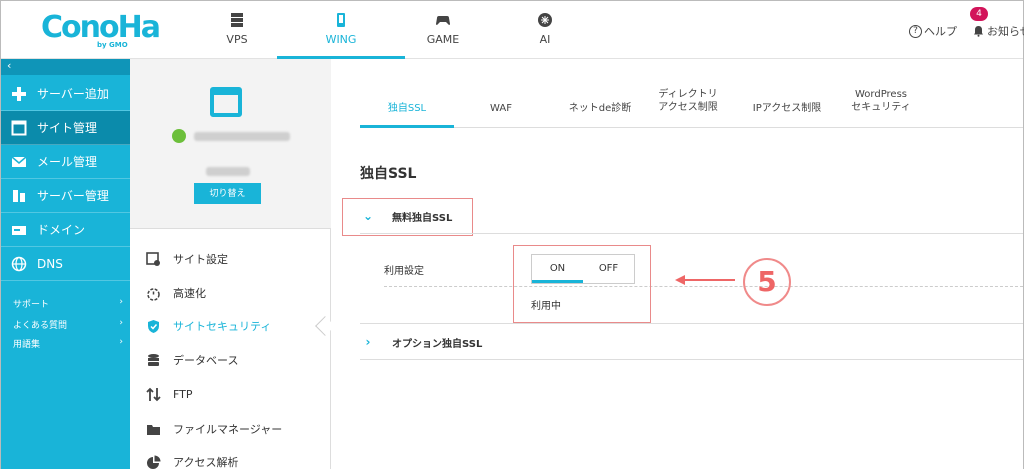 Image resolution: width=1024 pixels, height=469 pixels. Describe the element at coordinates (183, 394) in the screenshot. I see `menu-item-label: FTP` at that location.